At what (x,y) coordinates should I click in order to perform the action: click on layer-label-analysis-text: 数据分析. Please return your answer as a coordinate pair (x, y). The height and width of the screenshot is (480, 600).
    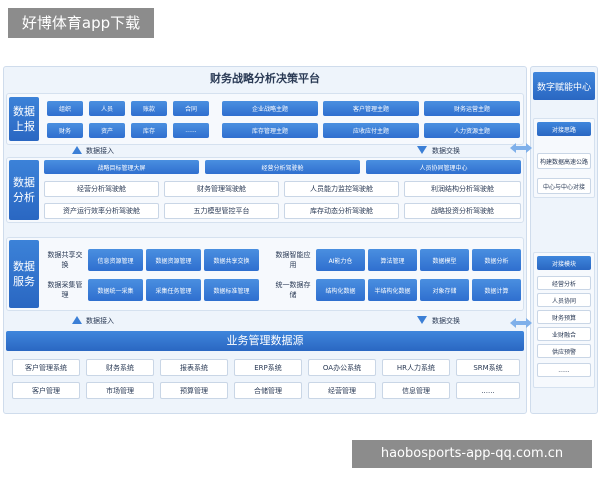
    Looking at the image, I should click on (24, 190).